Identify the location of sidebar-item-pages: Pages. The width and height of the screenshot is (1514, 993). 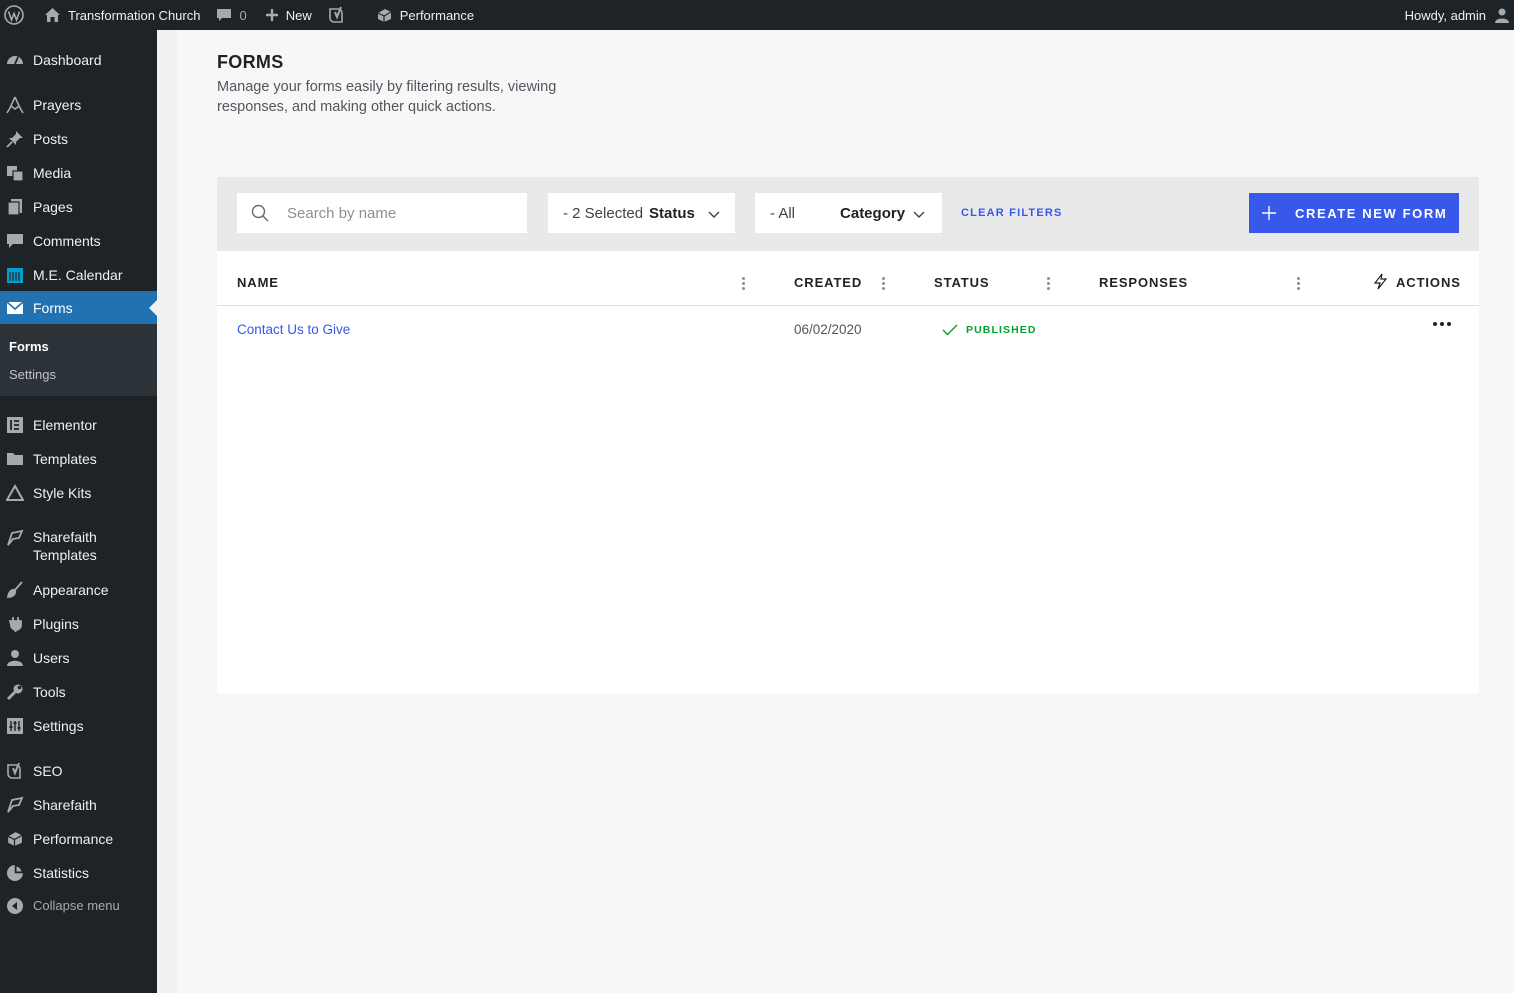
(78, 207).